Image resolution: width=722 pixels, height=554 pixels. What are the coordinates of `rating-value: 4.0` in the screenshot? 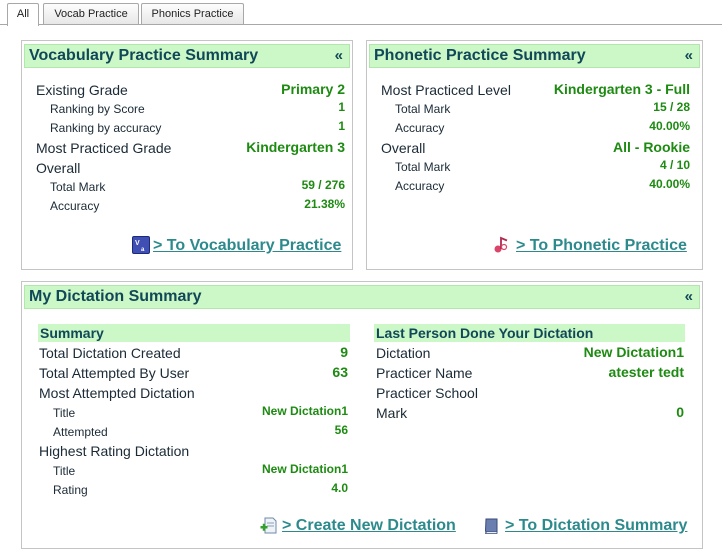 It's located at (339, 488).